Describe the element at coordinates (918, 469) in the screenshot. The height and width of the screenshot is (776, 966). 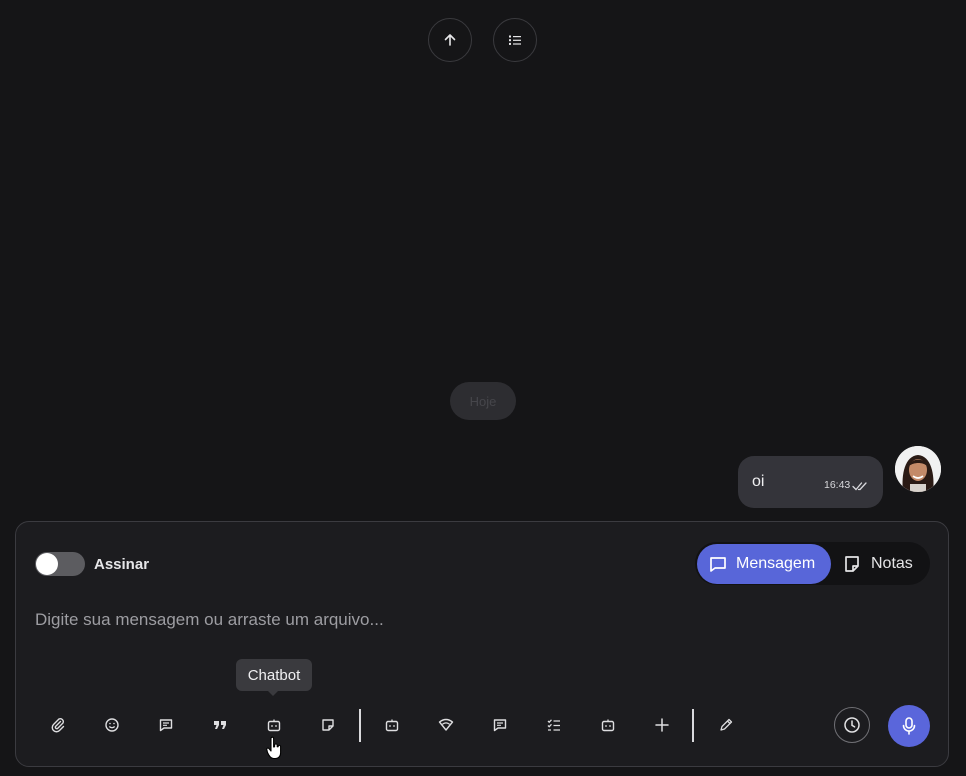
I see `avatar` at that location.